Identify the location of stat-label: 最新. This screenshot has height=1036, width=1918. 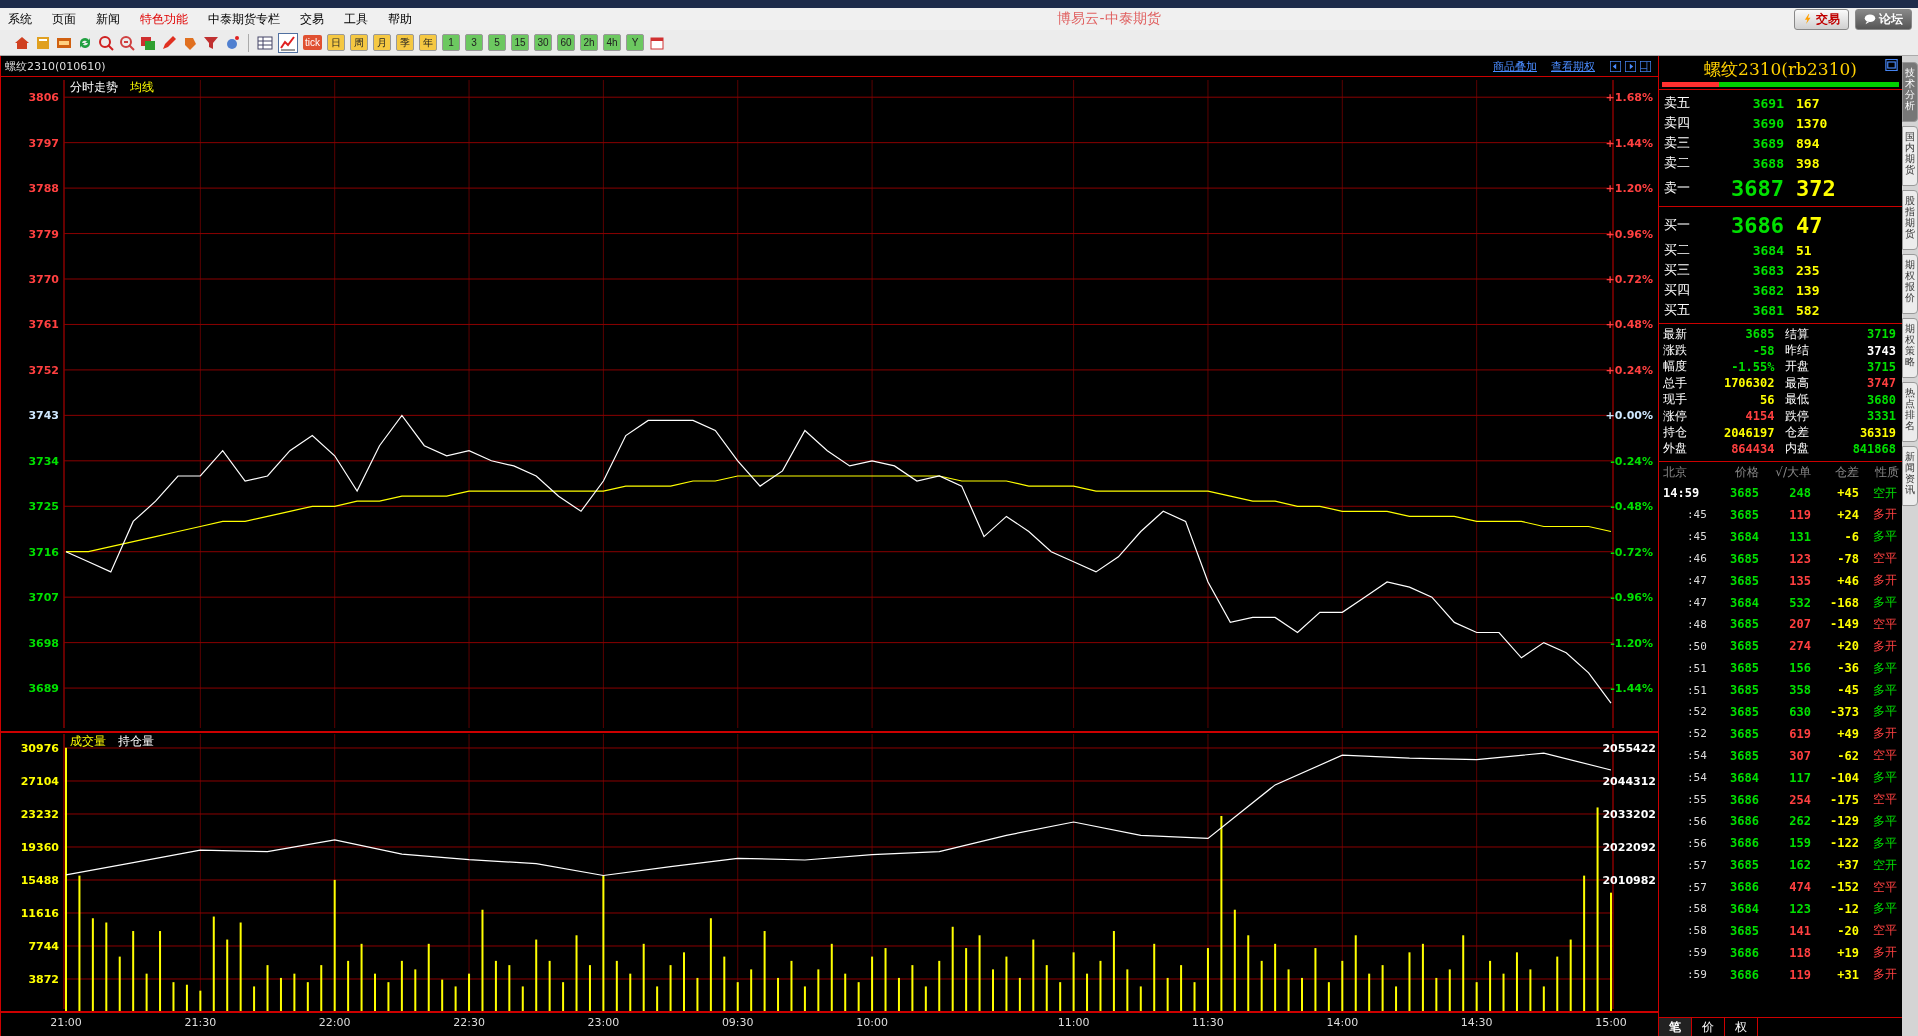
(1675, 334).